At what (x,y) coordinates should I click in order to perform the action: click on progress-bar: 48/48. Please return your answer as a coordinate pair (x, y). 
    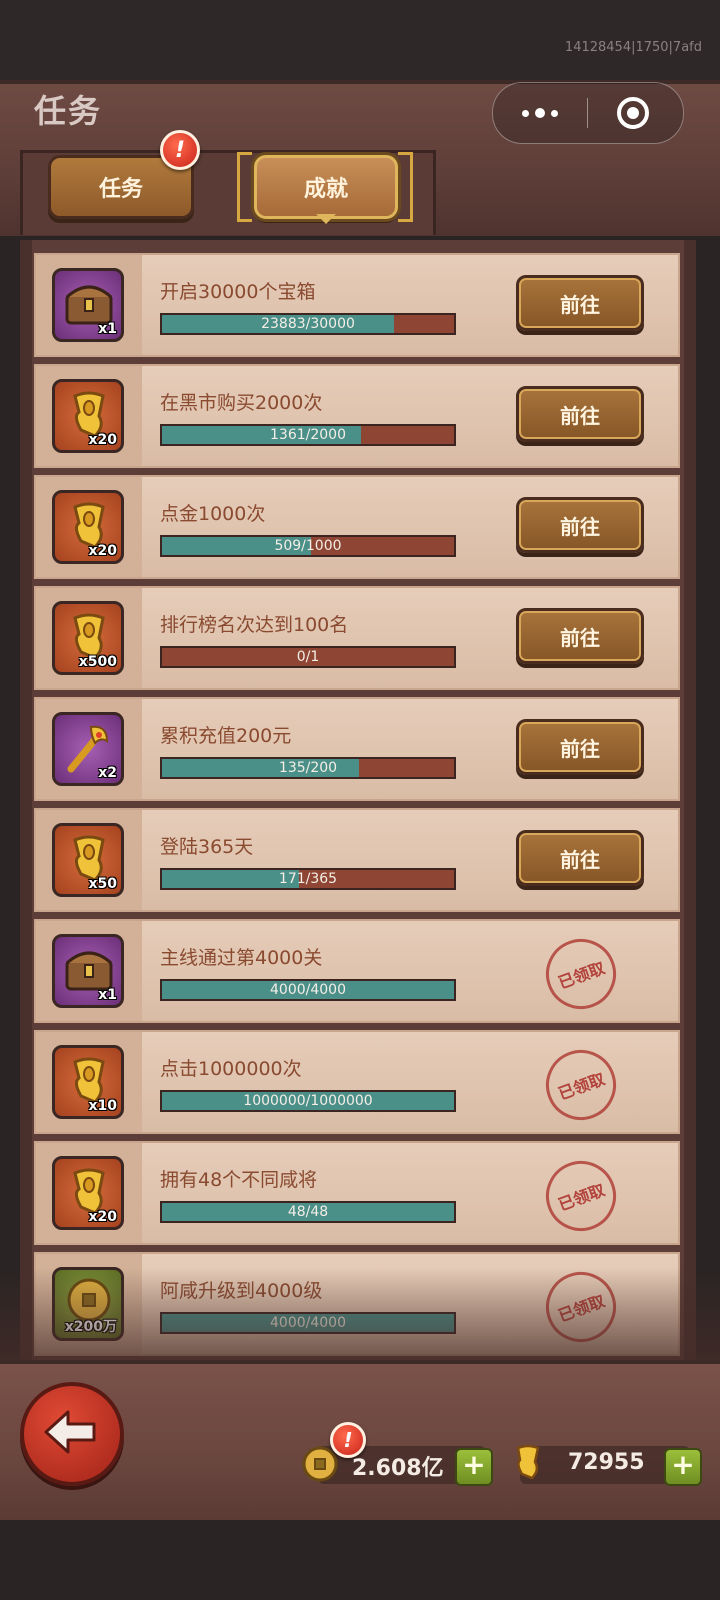
    Looking at the image, I should click on (308, 1212).